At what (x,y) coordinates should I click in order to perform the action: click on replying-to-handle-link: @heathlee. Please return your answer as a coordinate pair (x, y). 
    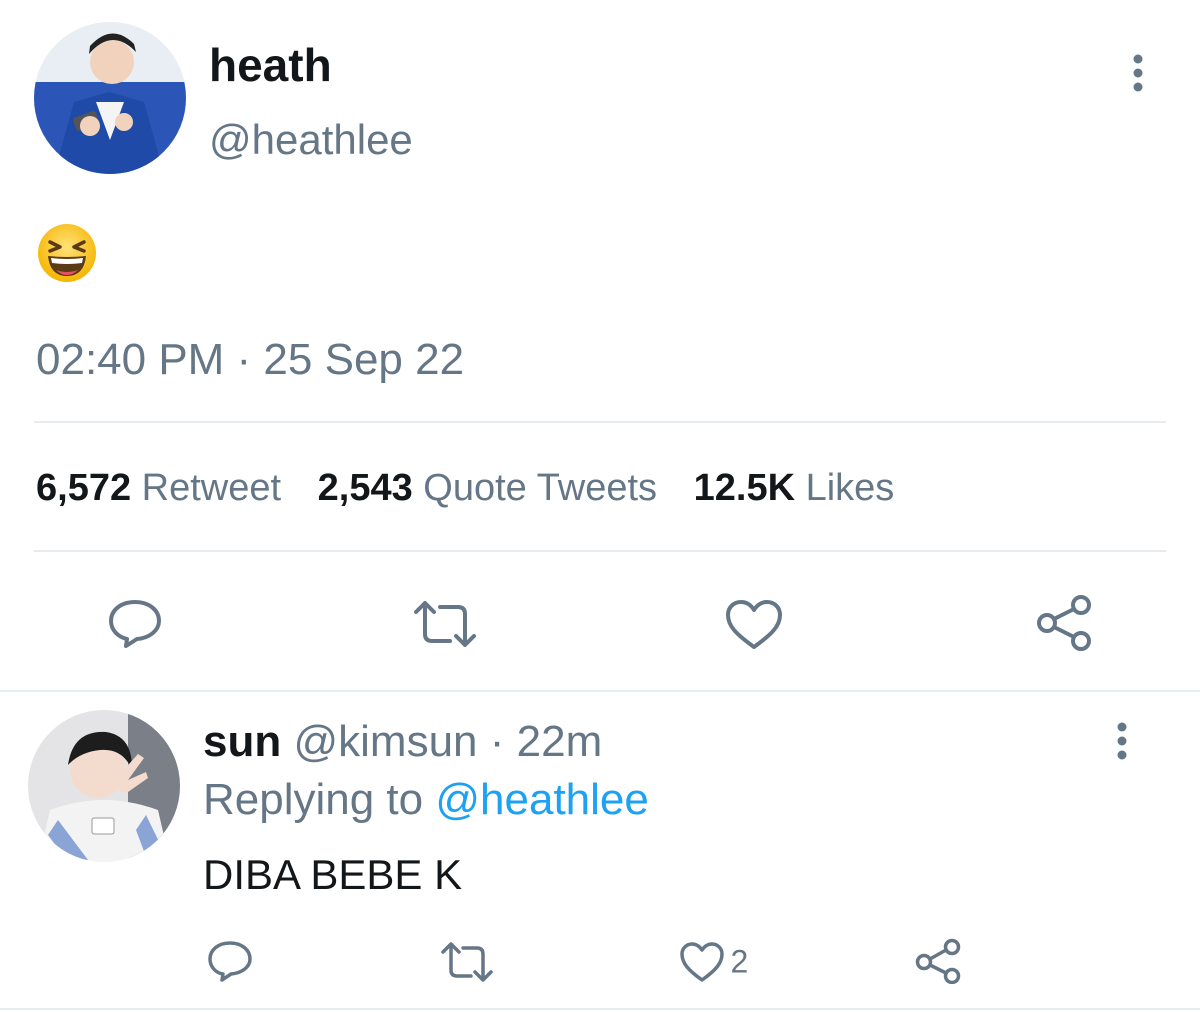
    Looking at the image, I should click on (542, 799).